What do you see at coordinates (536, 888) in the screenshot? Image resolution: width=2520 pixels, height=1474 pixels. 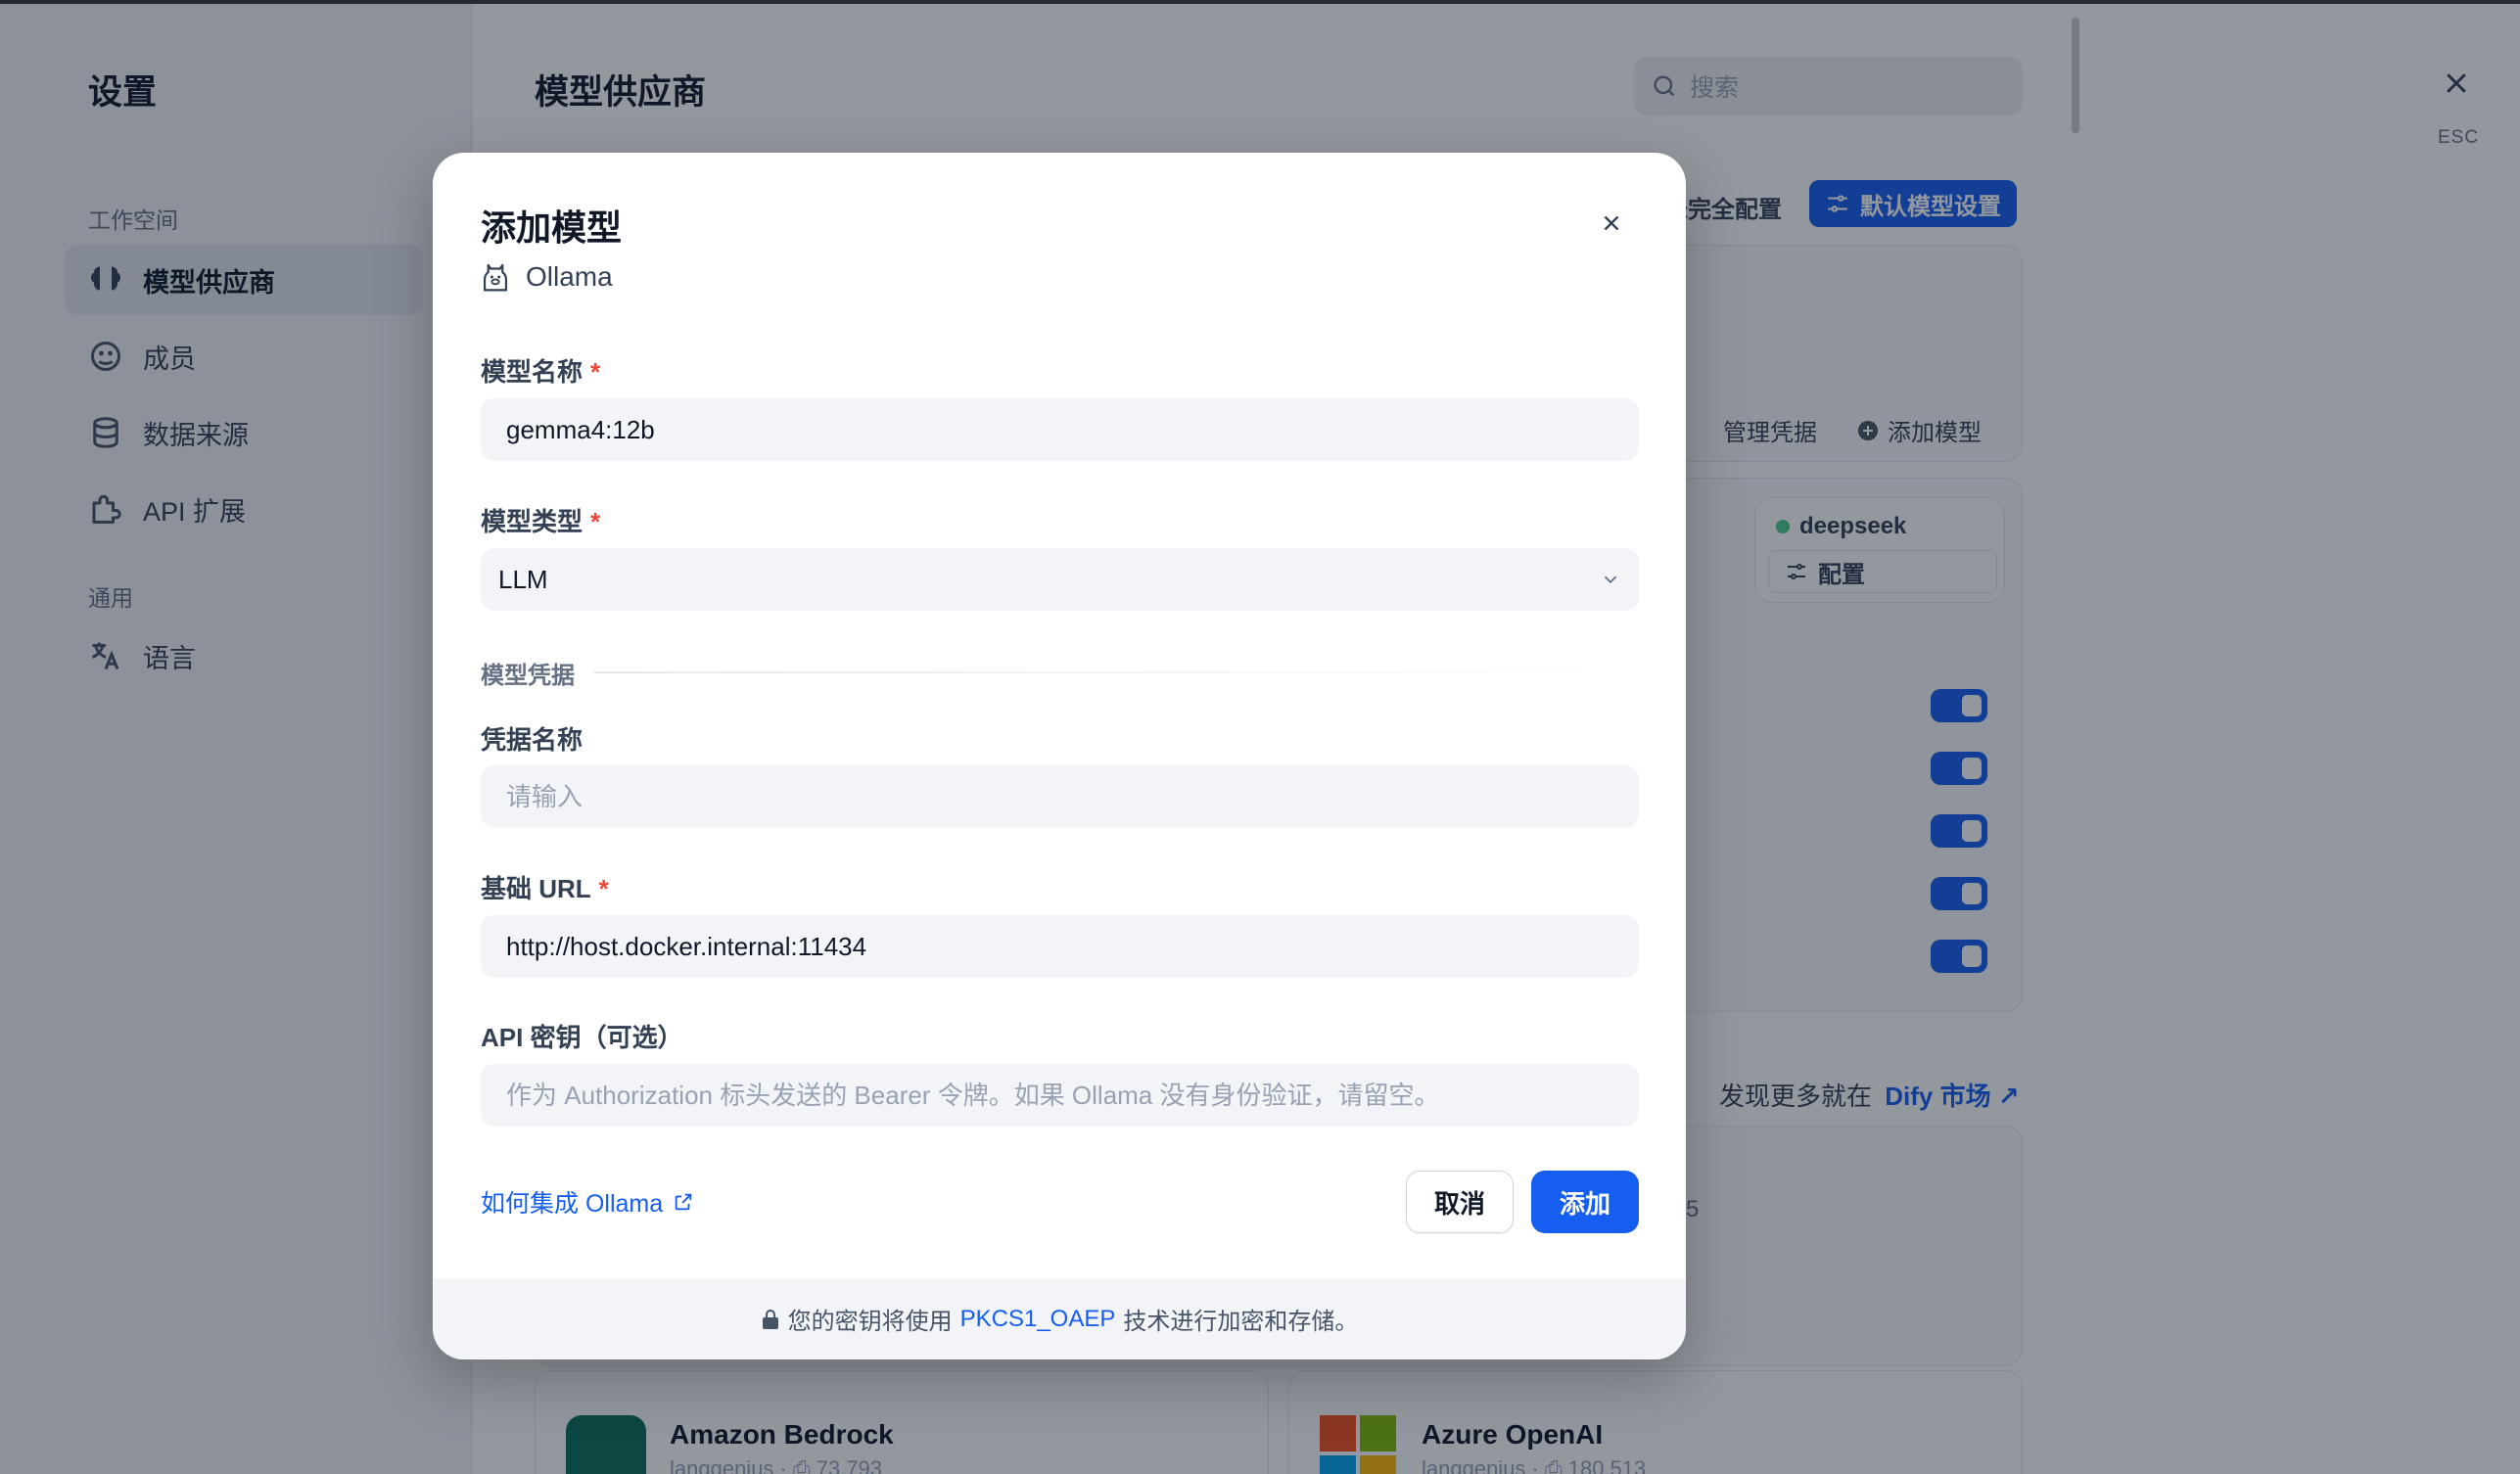 I see `base-url-label-text: 基础 URL` at bounding box center [536, 888].